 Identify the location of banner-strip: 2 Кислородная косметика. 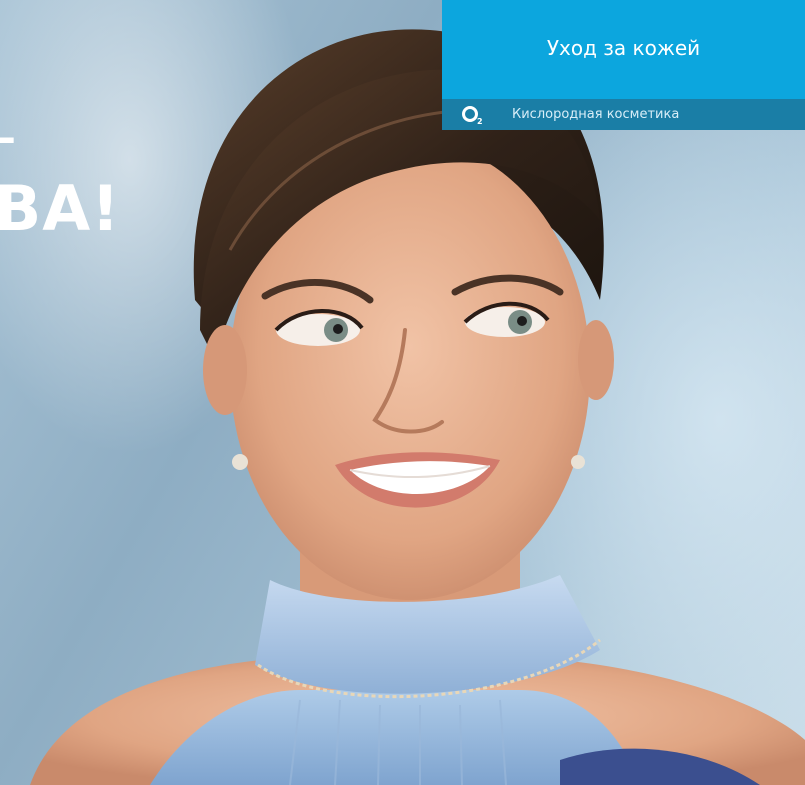
(623, 114).